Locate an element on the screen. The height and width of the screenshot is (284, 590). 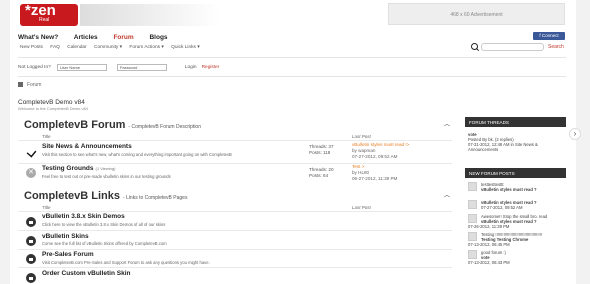
post-count: Posts: 64 is located at coordinates (319, 175).